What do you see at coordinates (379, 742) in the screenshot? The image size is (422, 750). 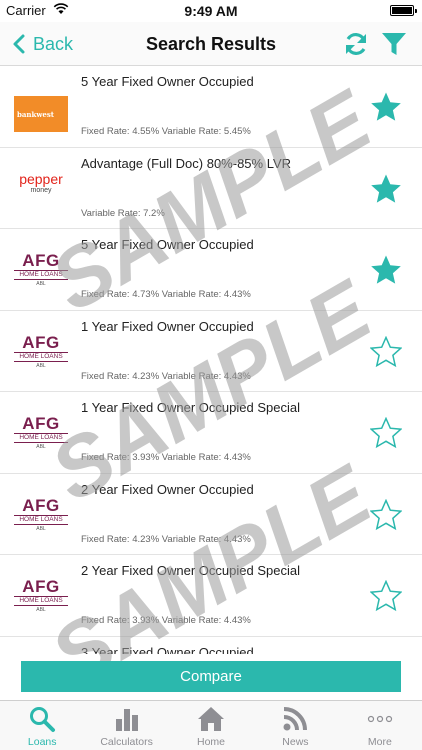 I see `tab-label: More` at bounding box center [379, 742].